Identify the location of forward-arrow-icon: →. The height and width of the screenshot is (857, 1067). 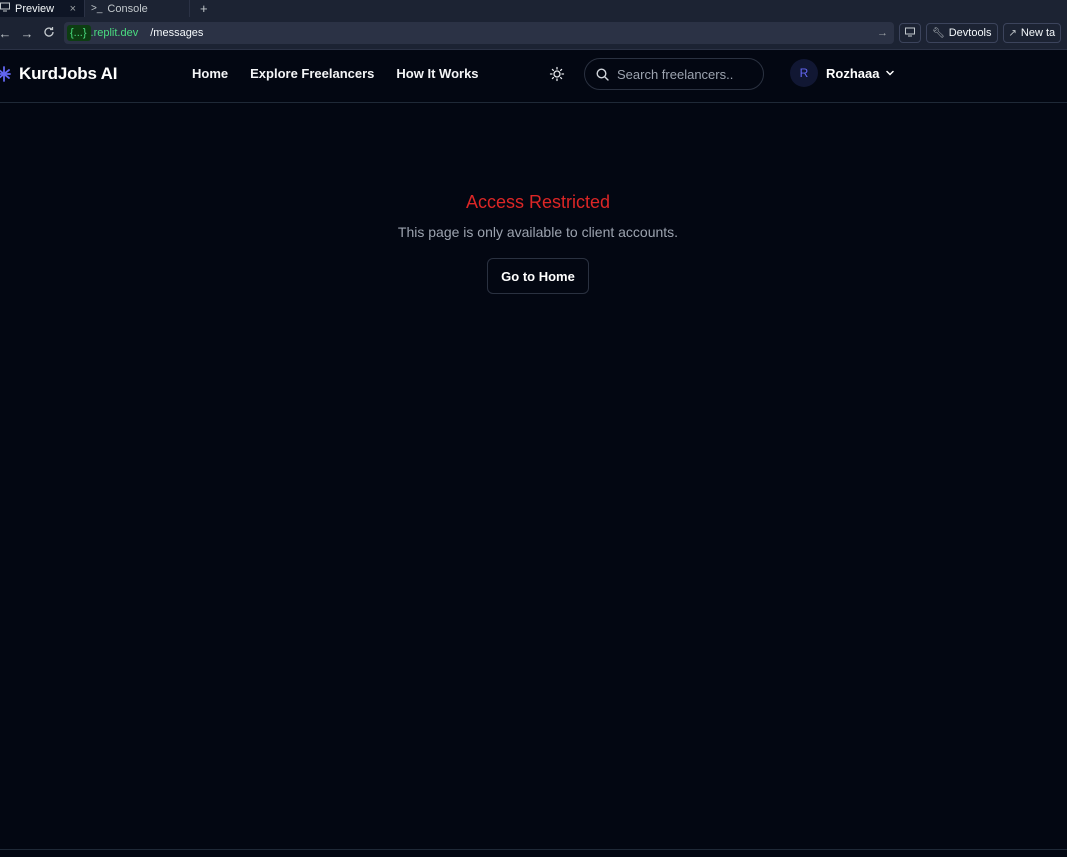
(27, 33).